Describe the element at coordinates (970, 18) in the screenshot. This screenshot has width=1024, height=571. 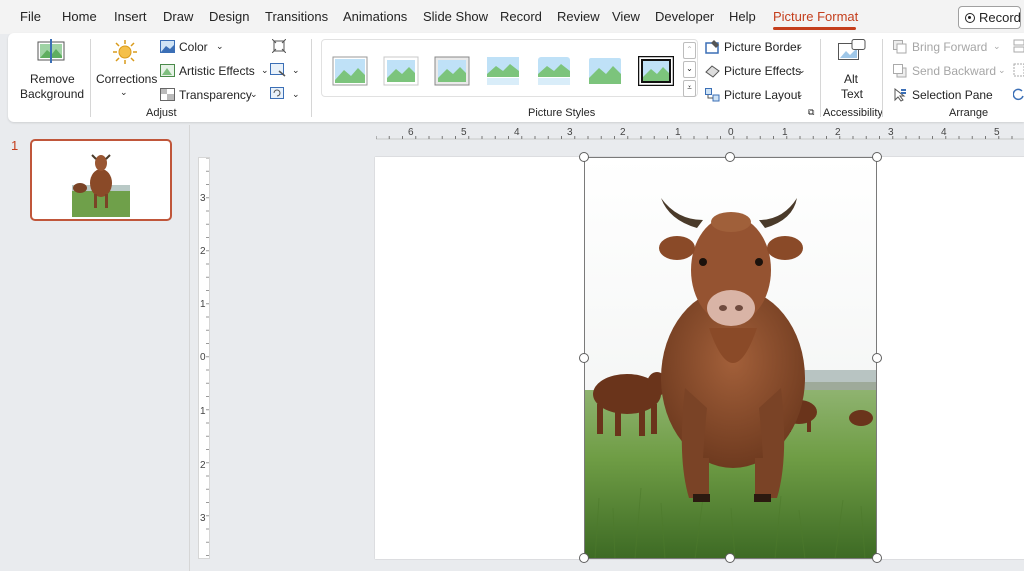
I see `record-icon` at that location.